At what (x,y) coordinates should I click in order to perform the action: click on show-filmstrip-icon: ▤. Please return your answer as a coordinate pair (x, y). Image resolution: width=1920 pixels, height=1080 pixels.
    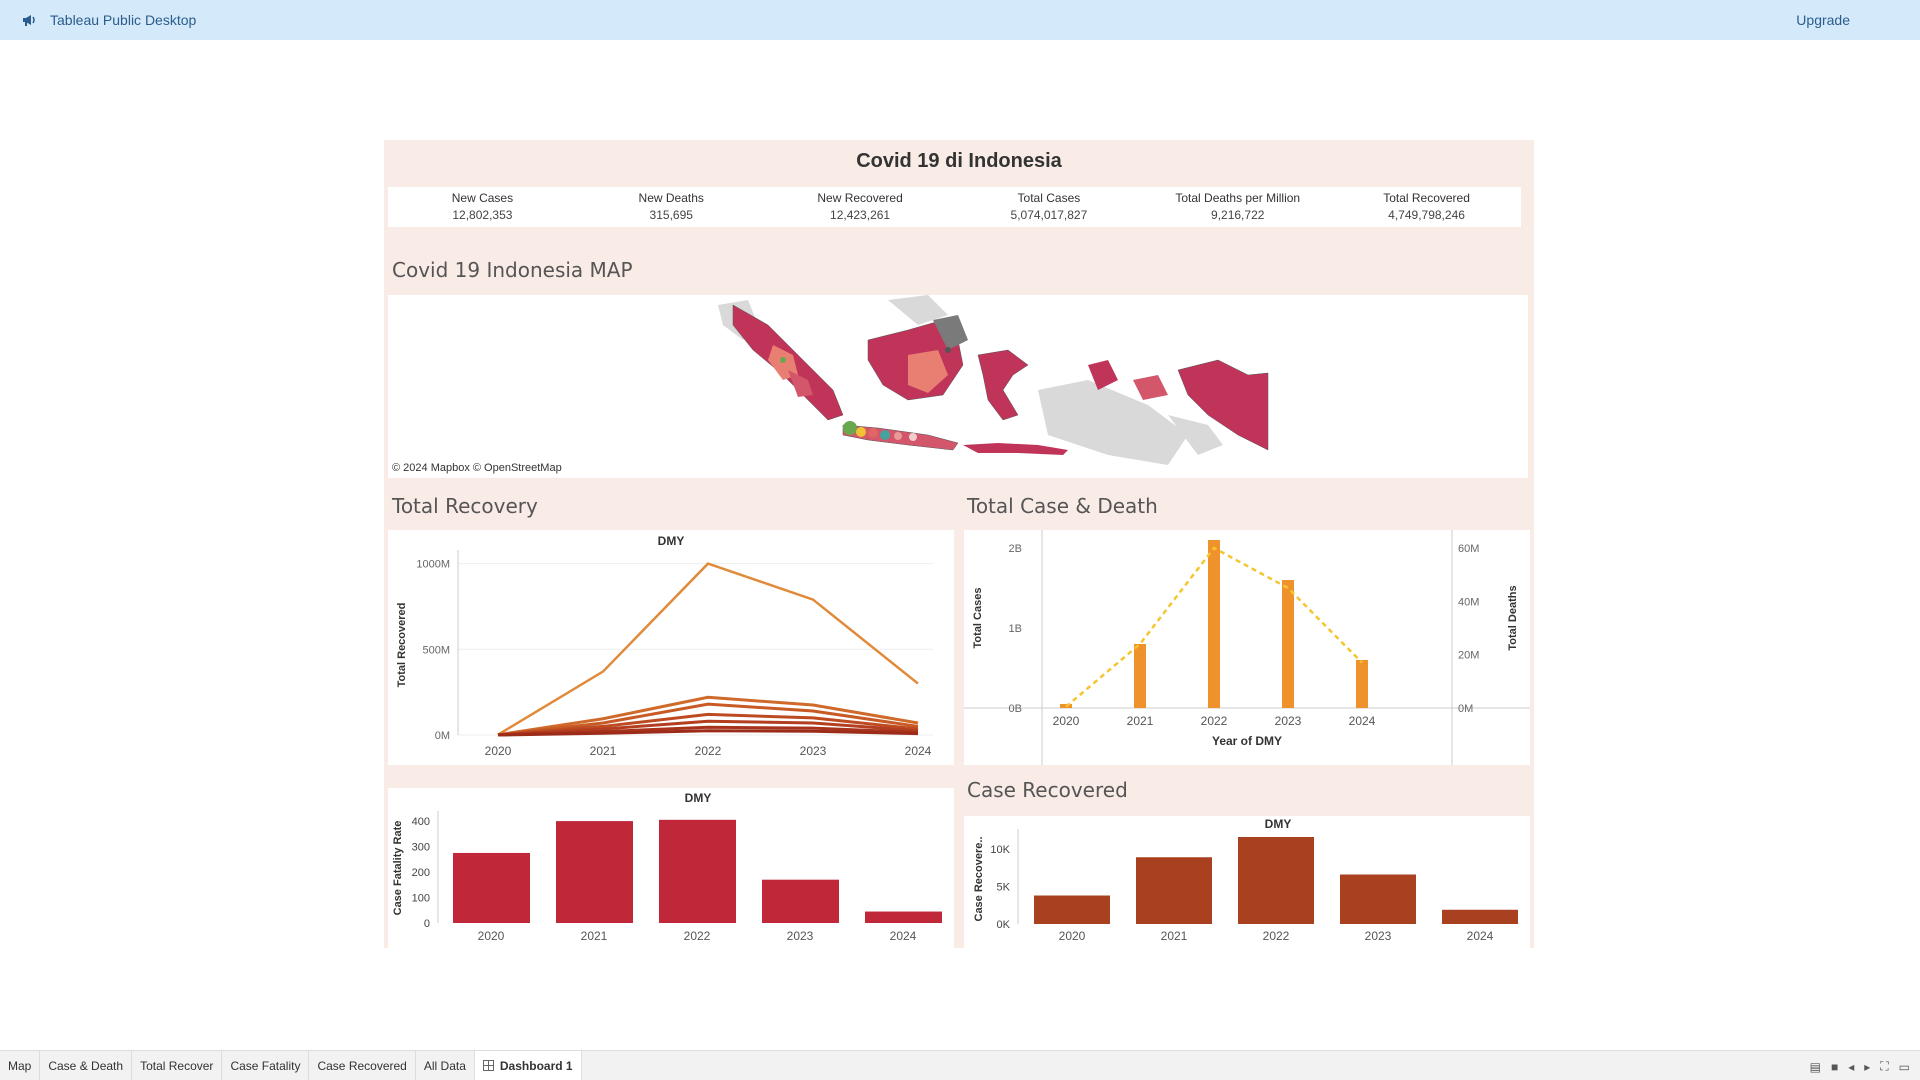
    Looking at the image, I should click on (1815, 1067).